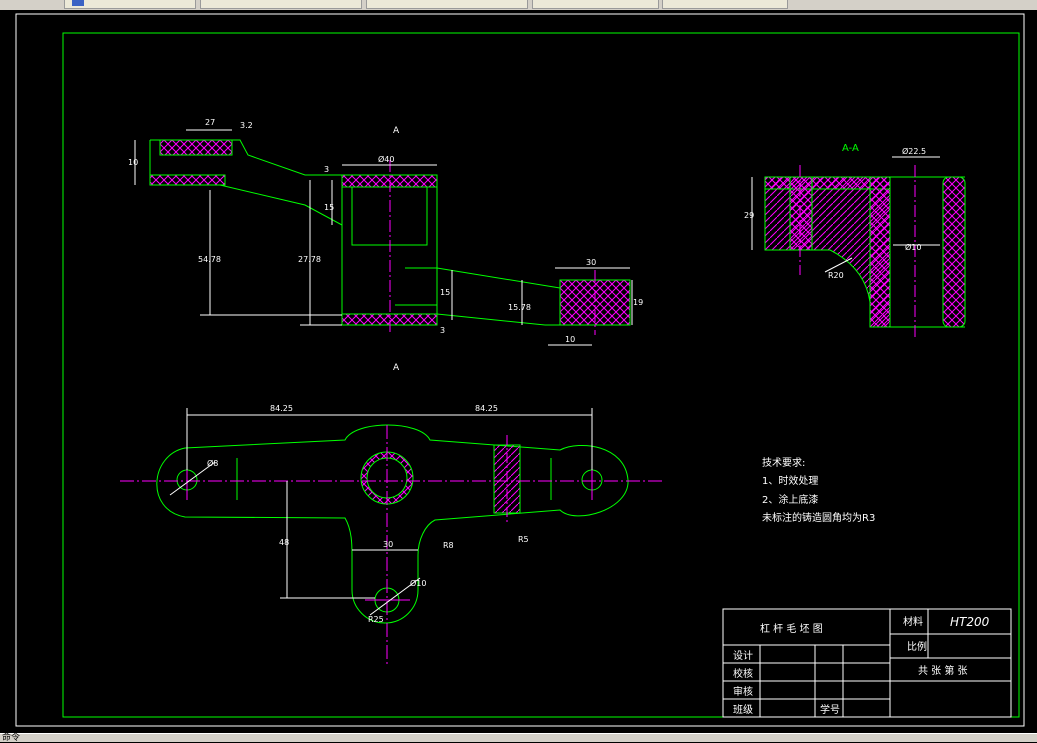  I want to click on requirement-item-2: 2、涂上底漆, so click(790, 499).